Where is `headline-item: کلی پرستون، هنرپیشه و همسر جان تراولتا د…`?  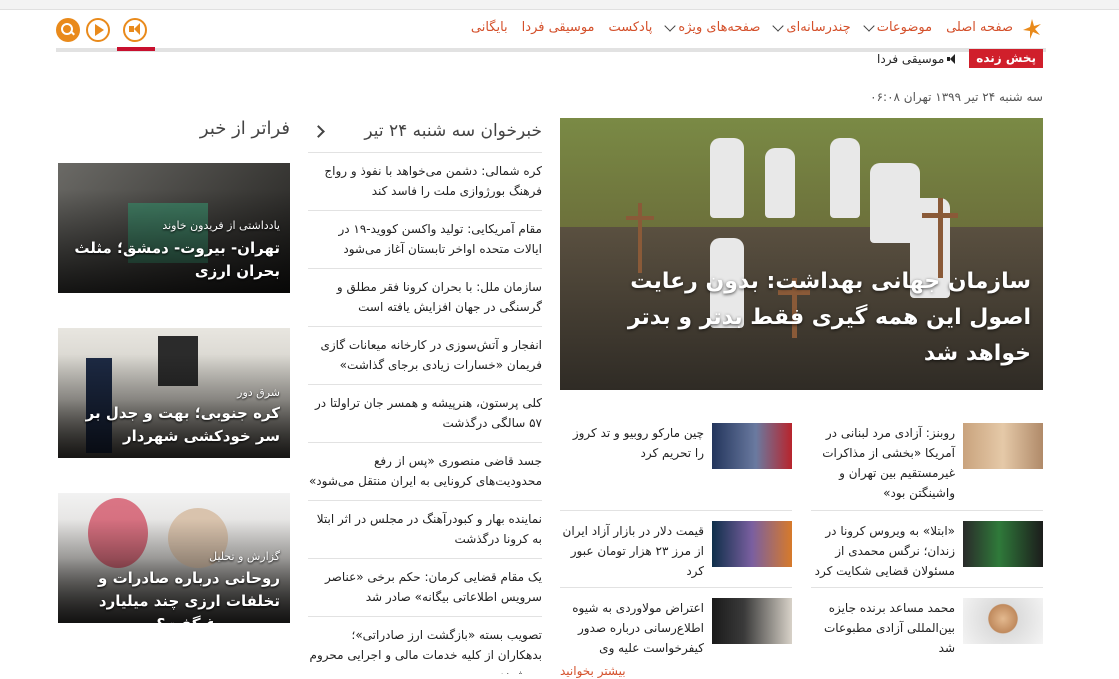 headline-item: کلی پرستون، هنرپیشه و همسر جان تراولتا د… is located at coordinates (425, 413).